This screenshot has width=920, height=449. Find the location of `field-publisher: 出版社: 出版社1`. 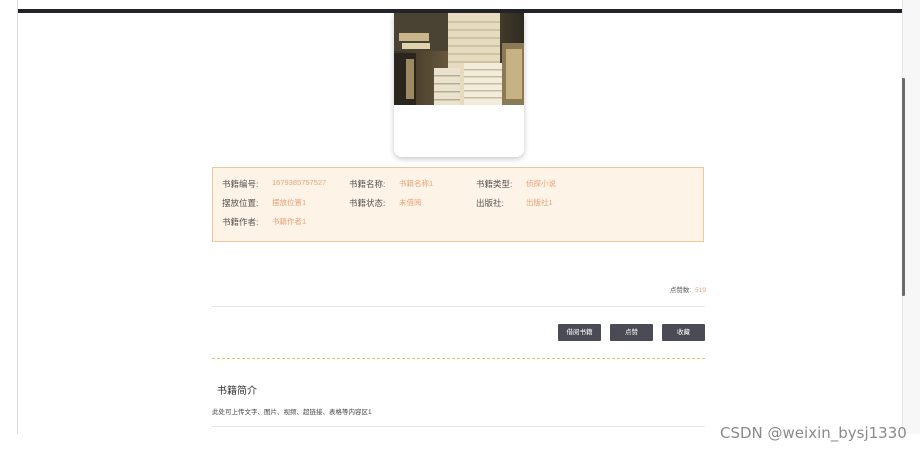

field-publisher: 出版社: 出版社1 is located at coordinates (514, 203).